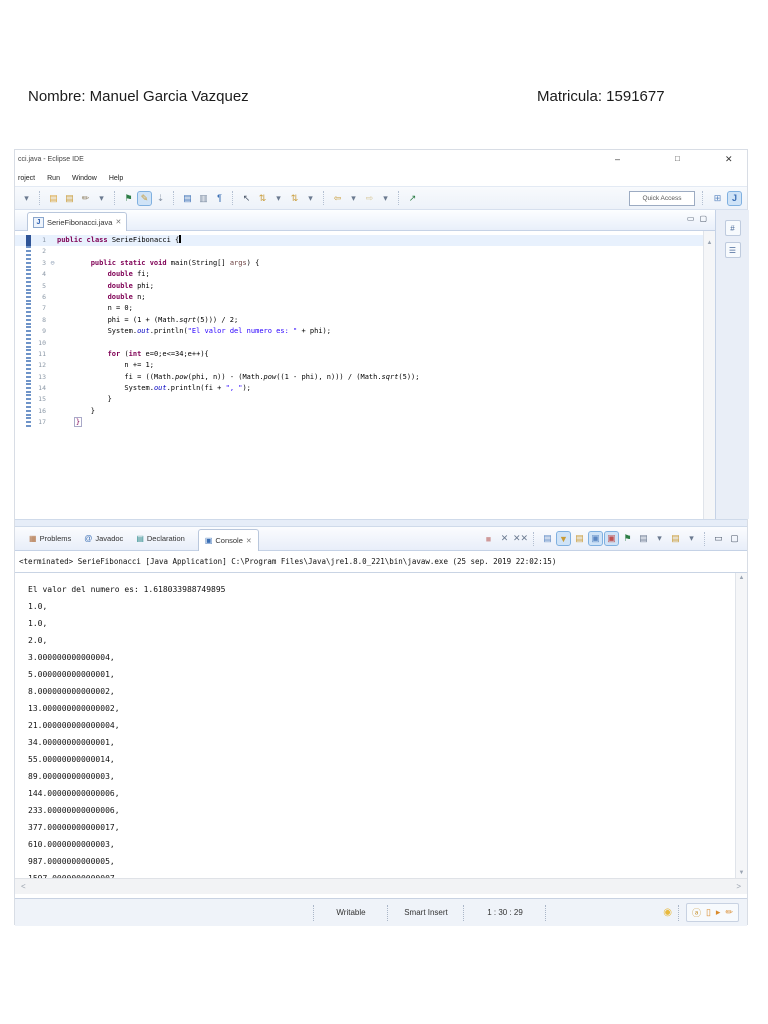  Describe the element at coordinates (712, 912) in the screenshot. I see `statusbar-icon-group: ⓐ ▯ ▸ ✏` at that location.